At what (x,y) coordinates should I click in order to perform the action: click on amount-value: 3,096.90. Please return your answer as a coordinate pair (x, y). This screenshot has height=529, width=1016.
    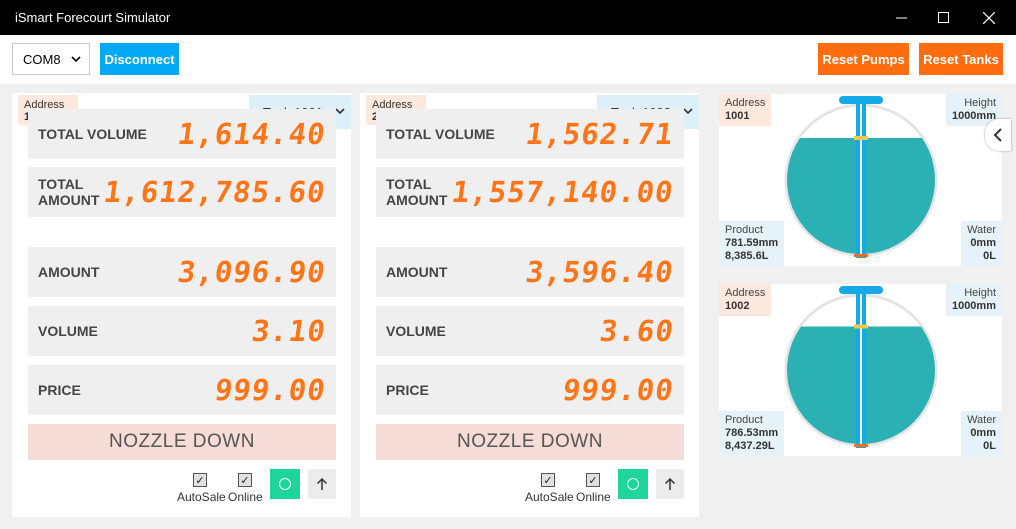
    Looking at the image, I should click on (252, 272).